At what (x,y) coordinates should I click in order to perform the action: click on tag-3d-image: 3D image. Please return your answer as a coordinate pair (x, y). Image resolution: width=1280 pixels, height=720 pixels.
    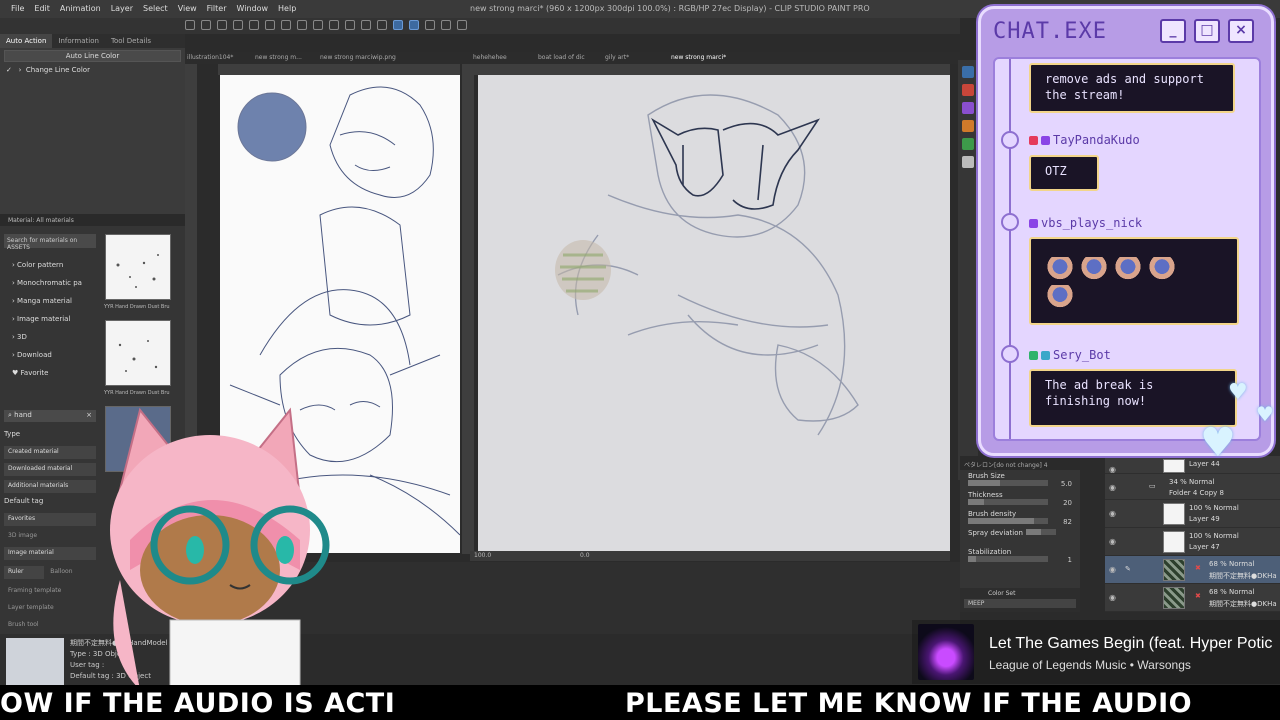
    Looking at the image, I should click on (50, 536).